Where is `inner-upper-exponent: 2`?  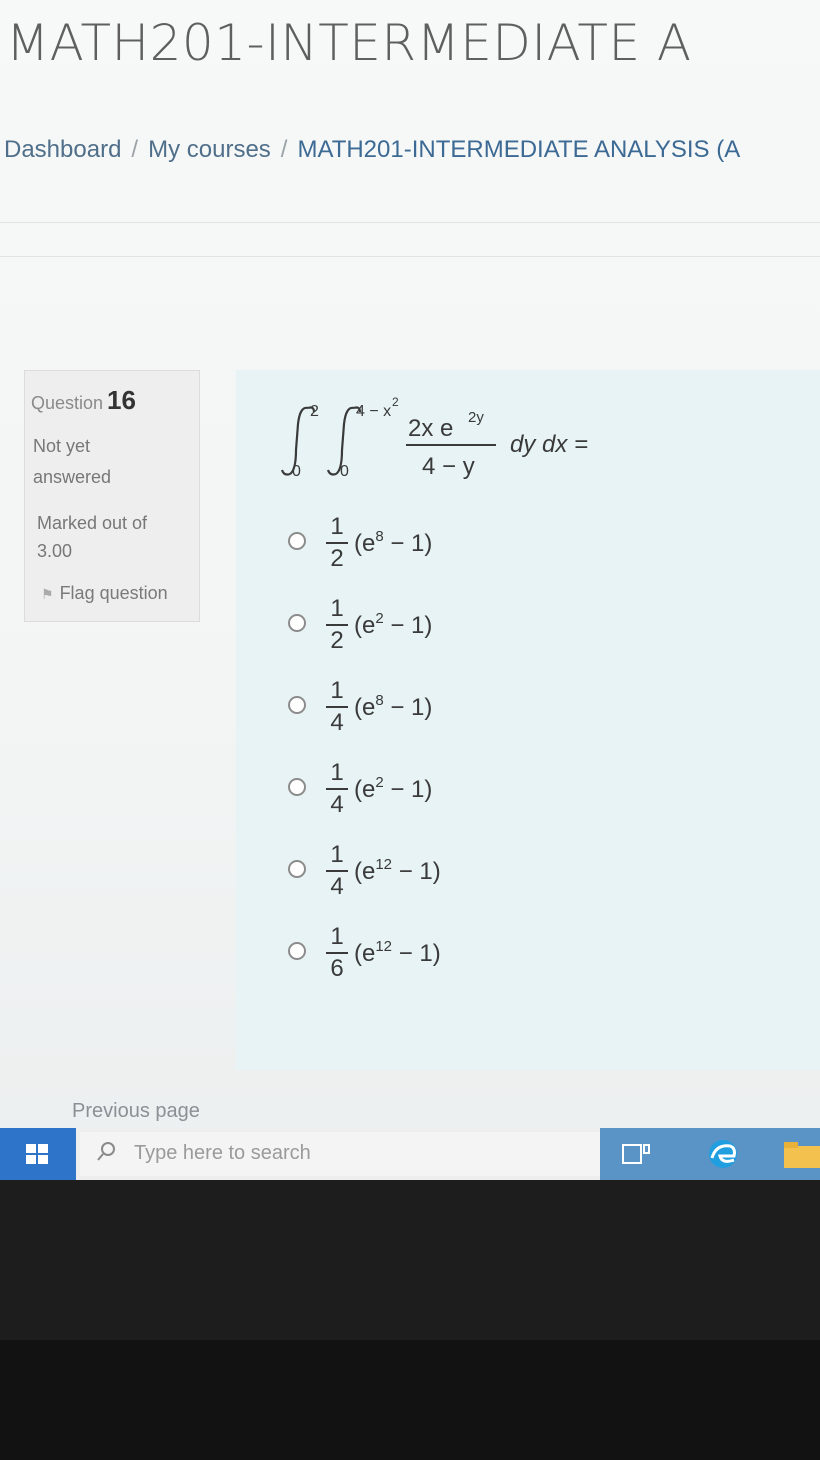 inner-upper-exponent: 2 is located at coordinates (395, 402).